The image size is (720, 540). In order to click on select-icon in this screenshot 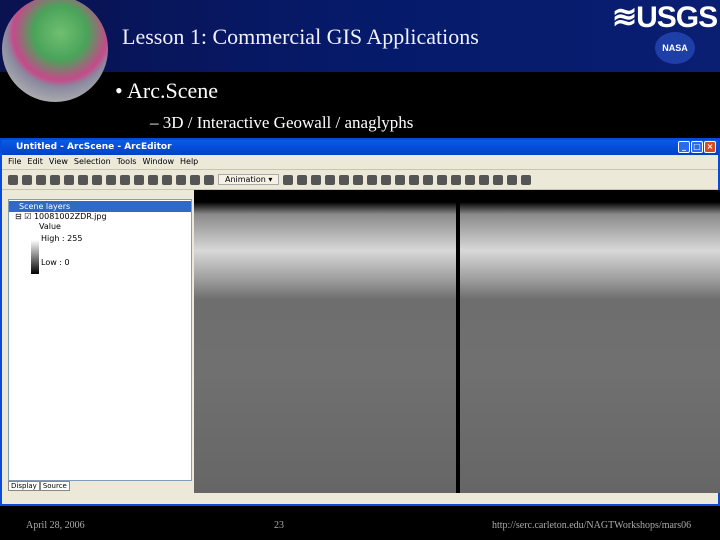, I will do `click(498, 179)`.